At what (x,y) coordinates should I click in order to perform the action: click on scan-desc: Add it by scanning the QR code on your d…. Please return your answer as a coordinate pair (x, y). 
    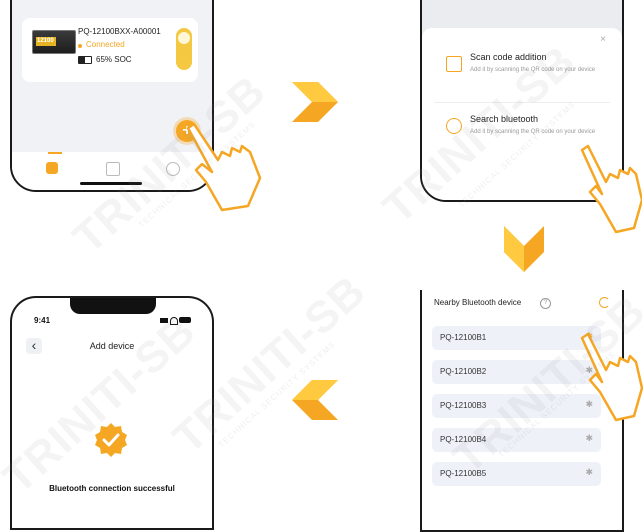
    Looking at the image, I should click on (533, 70).